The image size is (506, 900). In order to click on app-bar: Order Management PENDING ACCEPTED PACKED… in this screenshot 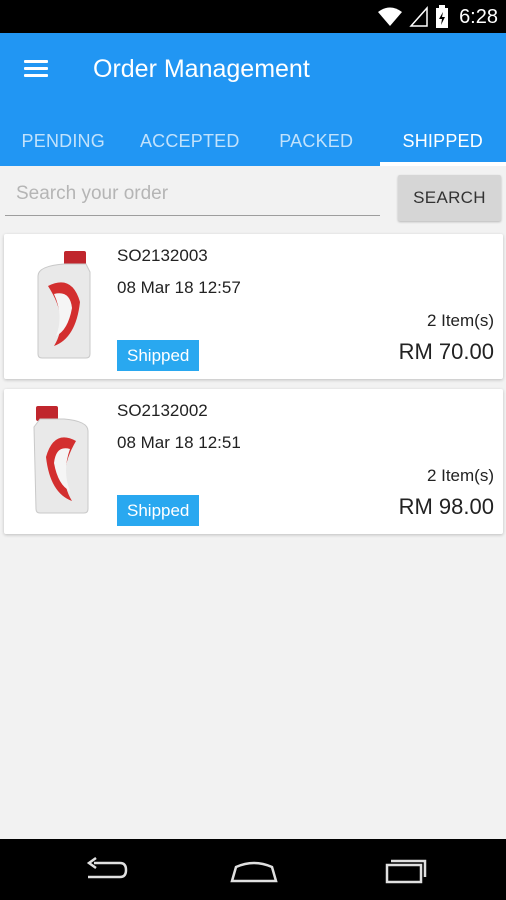, I will do `click(253, 99)`.